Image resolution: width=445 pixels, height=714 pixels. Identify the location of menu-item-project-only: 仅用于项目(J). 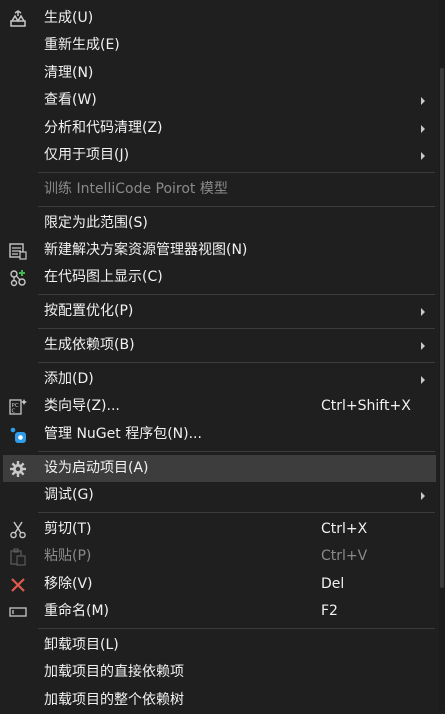
(218, 155).